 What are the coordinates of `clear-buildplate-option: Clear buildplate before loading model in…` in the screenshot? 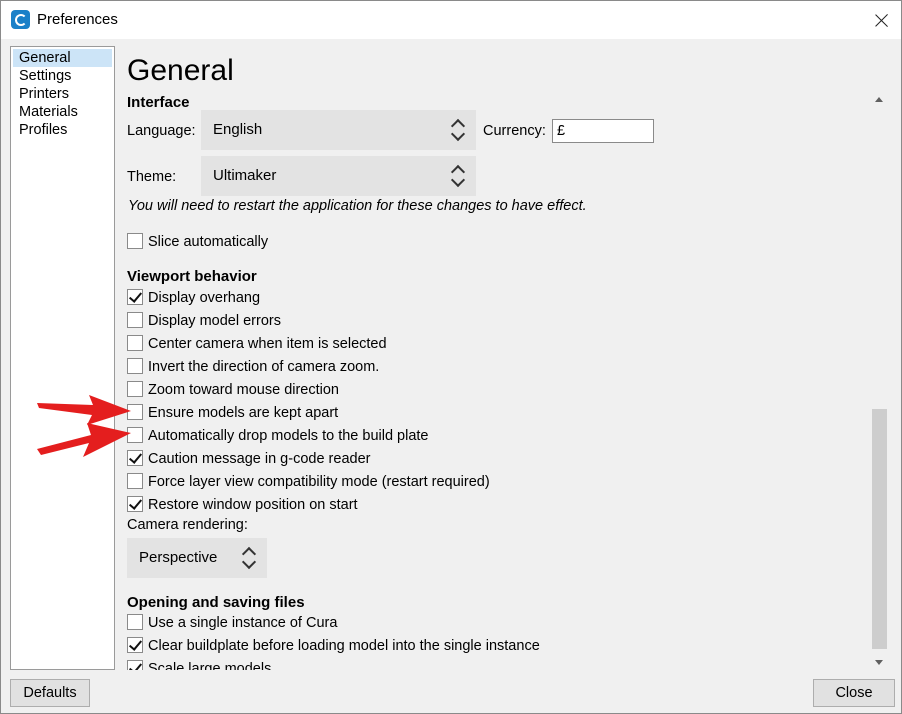 It's located at (333, 646).